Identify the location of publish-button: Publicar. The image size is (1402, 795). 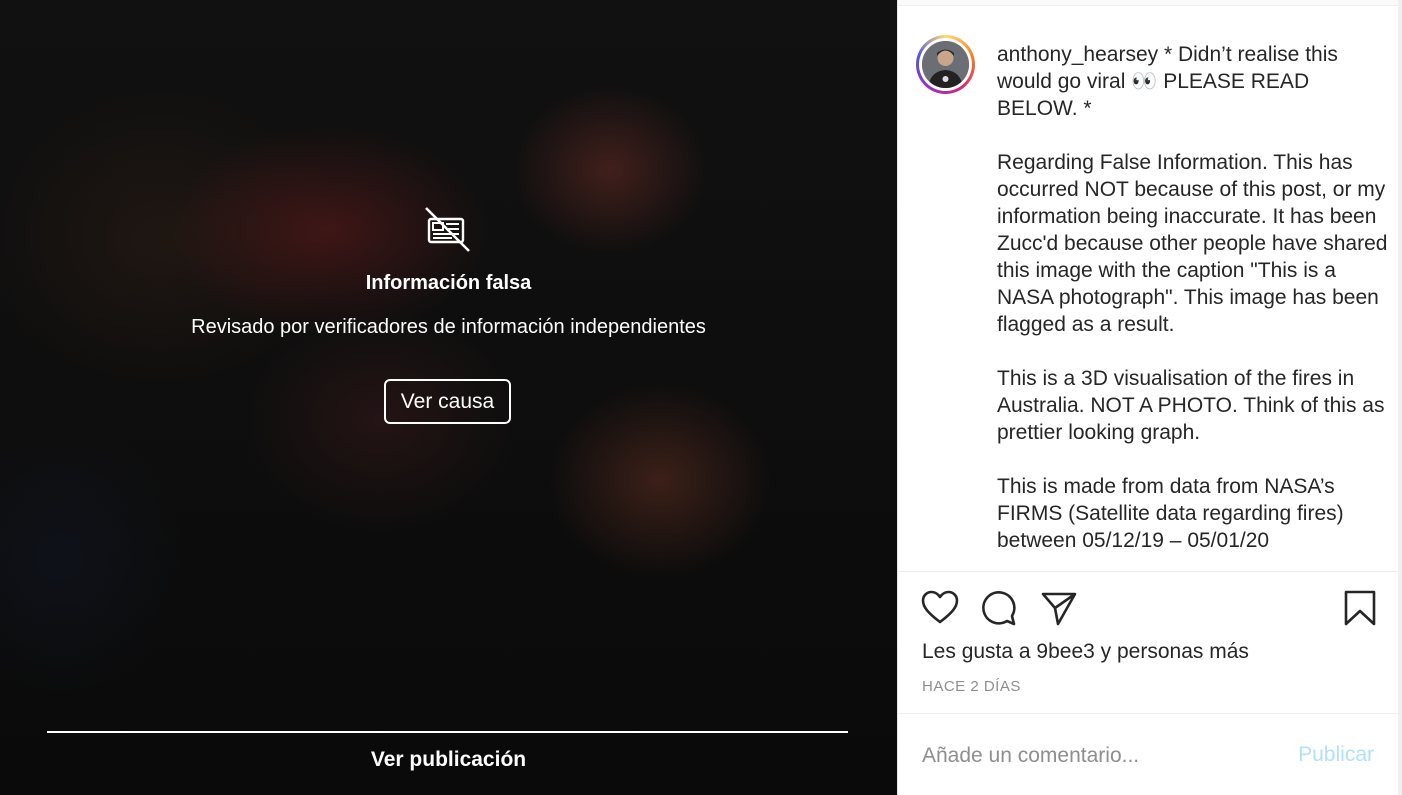
(1336, 755).